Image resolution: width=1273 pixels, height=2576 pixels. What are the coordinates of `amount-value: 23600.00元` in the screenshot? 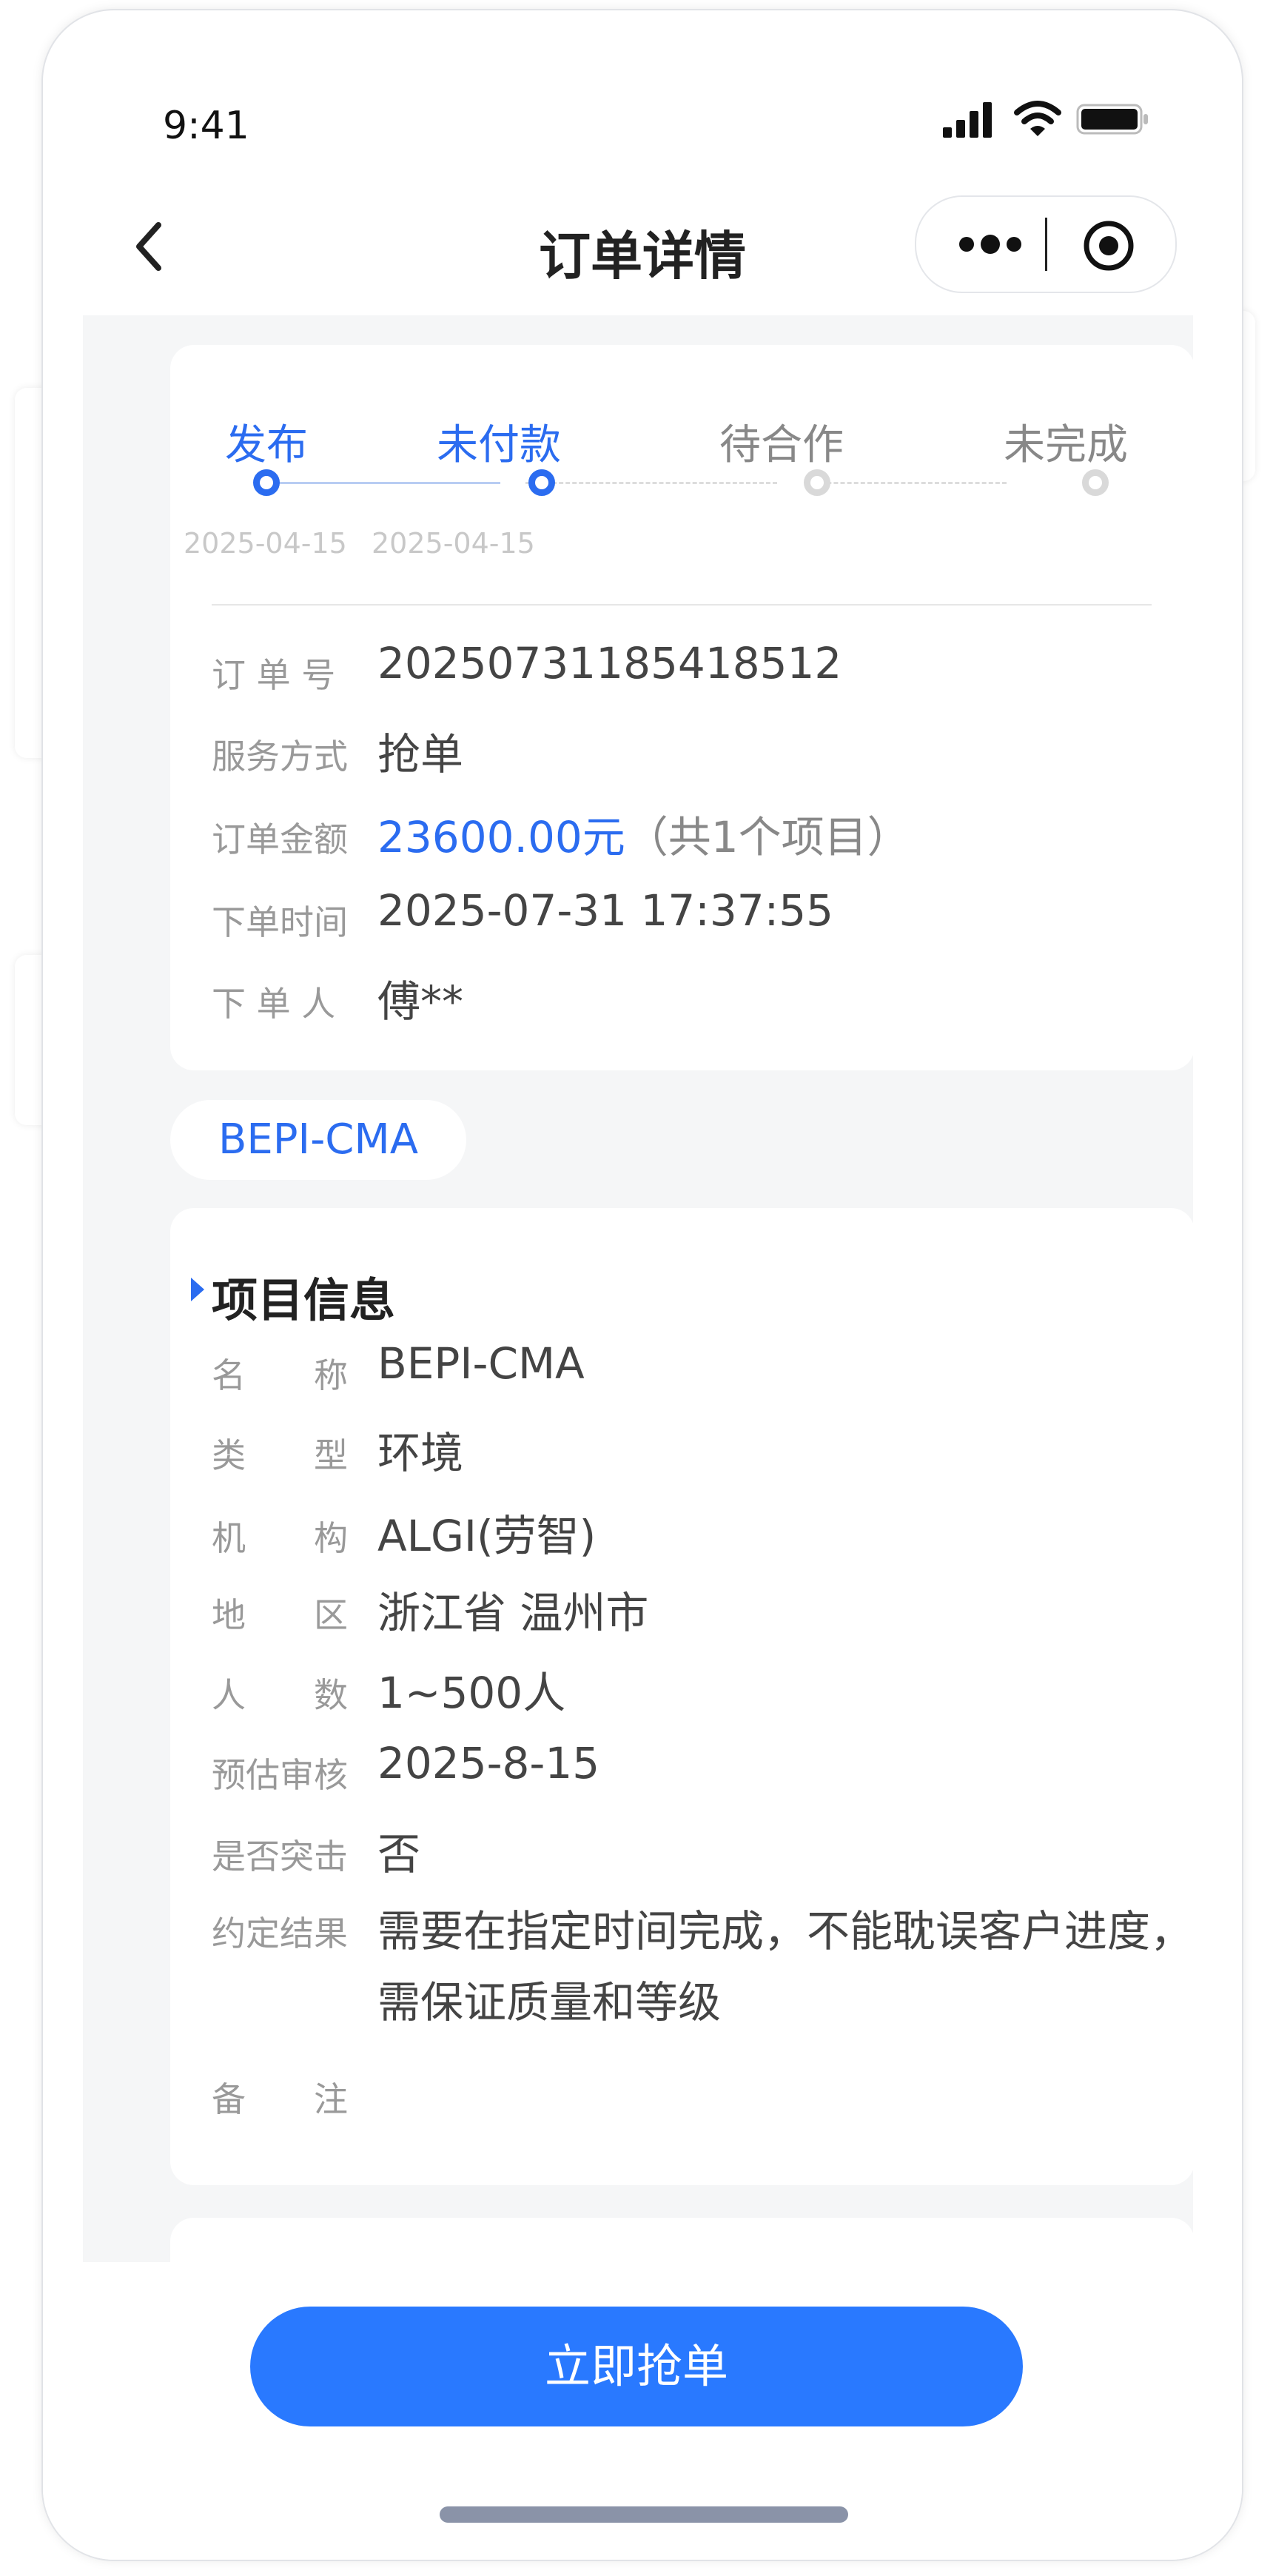 It's located at (501, 837).